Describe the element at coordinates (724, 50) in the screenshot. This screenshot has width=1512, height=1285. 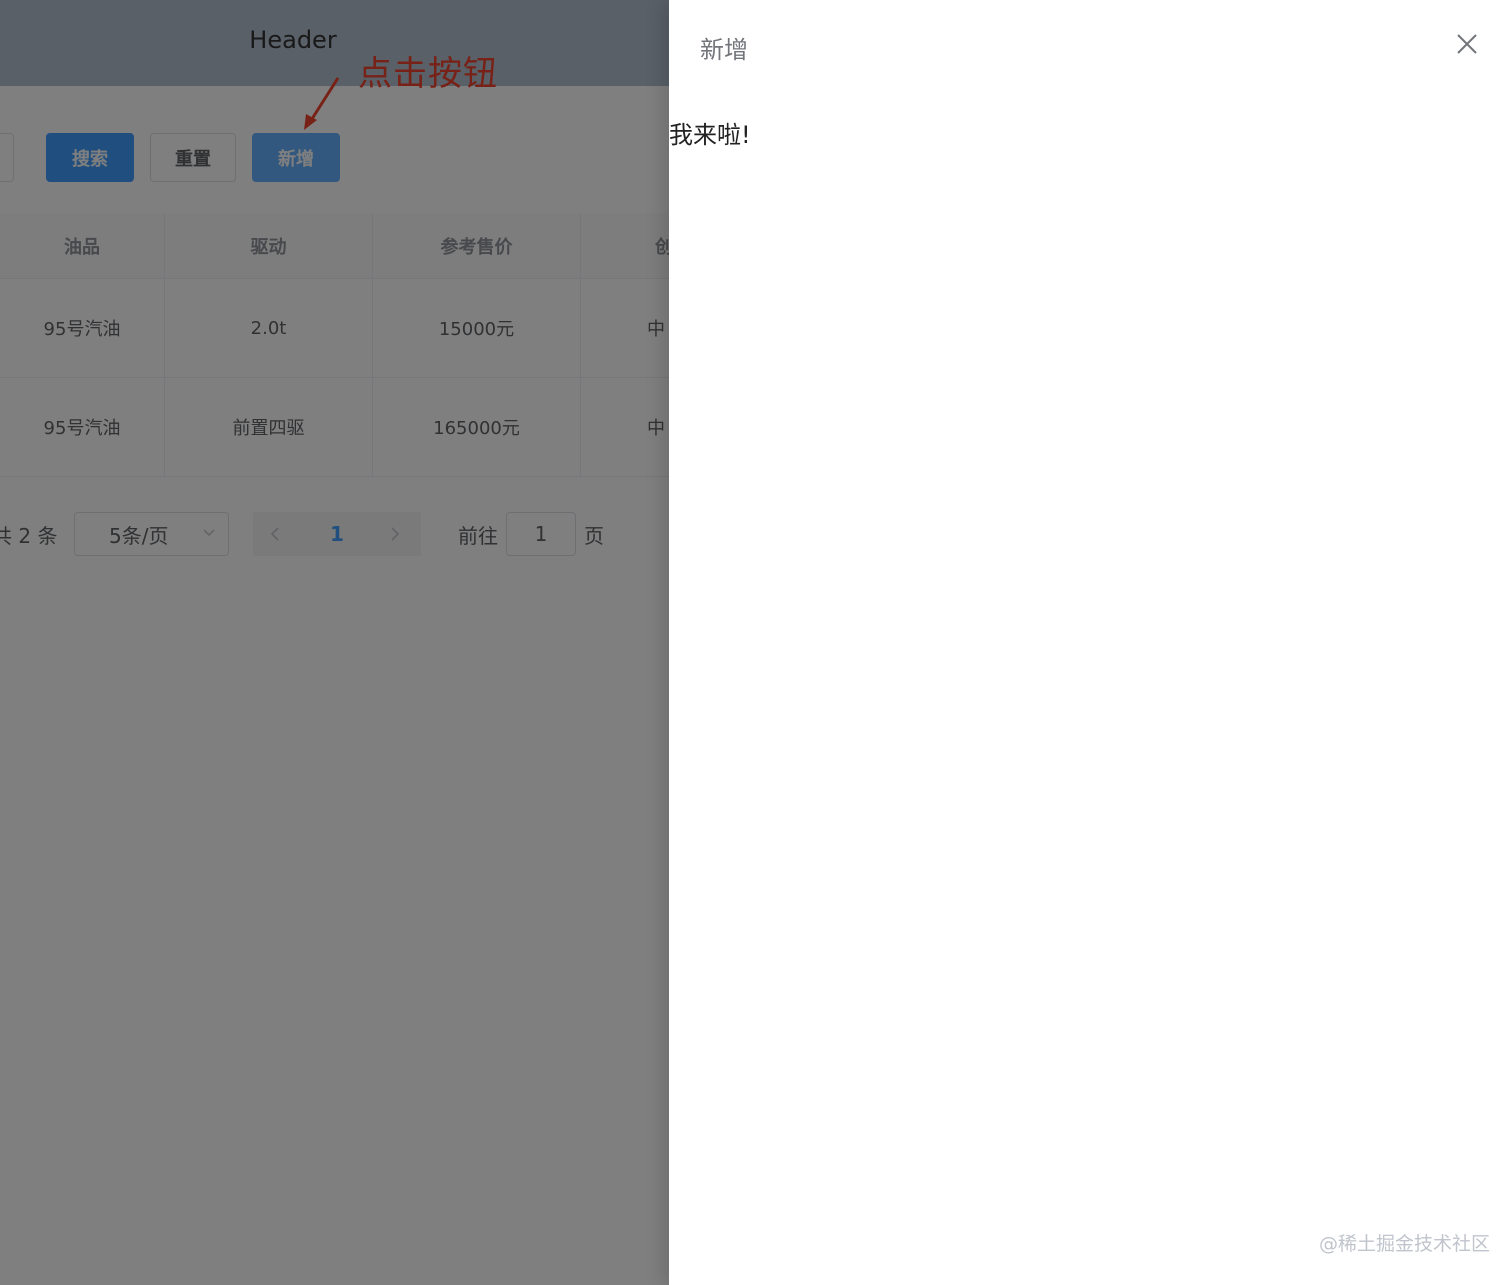
I see `drawer-title: 新增` at that location.